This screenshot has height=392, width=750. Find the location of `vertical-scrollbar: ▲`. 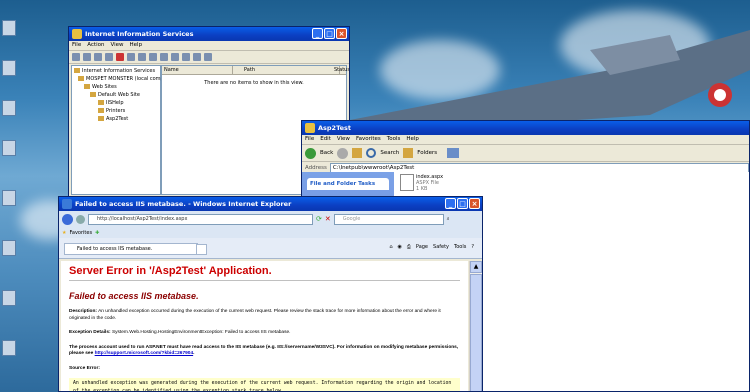

vertical-scrollbar: ▲ is located at coordinates (475, 326).